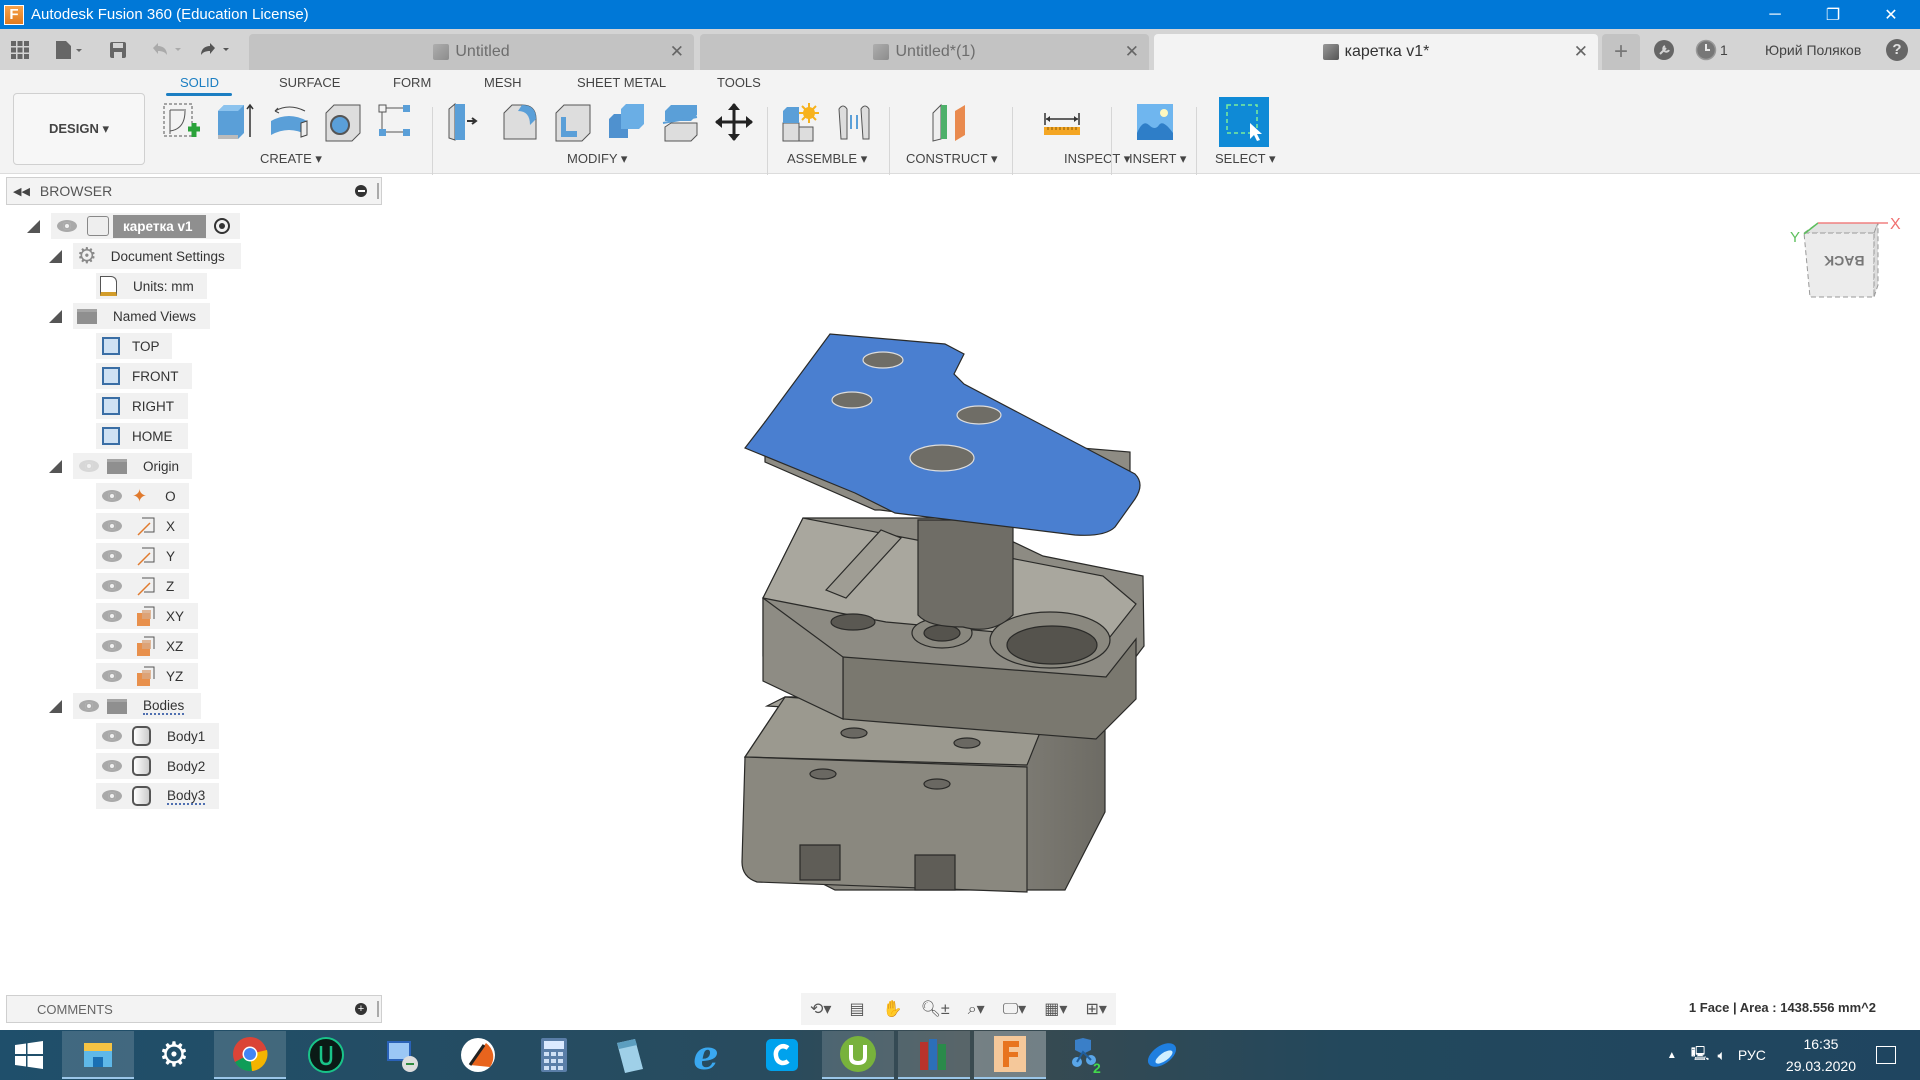 The width and height of the screenshot is (1920, 1080). What do you see at coordinates (1672, 1055) in the screenshot?
I see `show-hidden-icons: ▲` at bounding box center [1672, 1055].